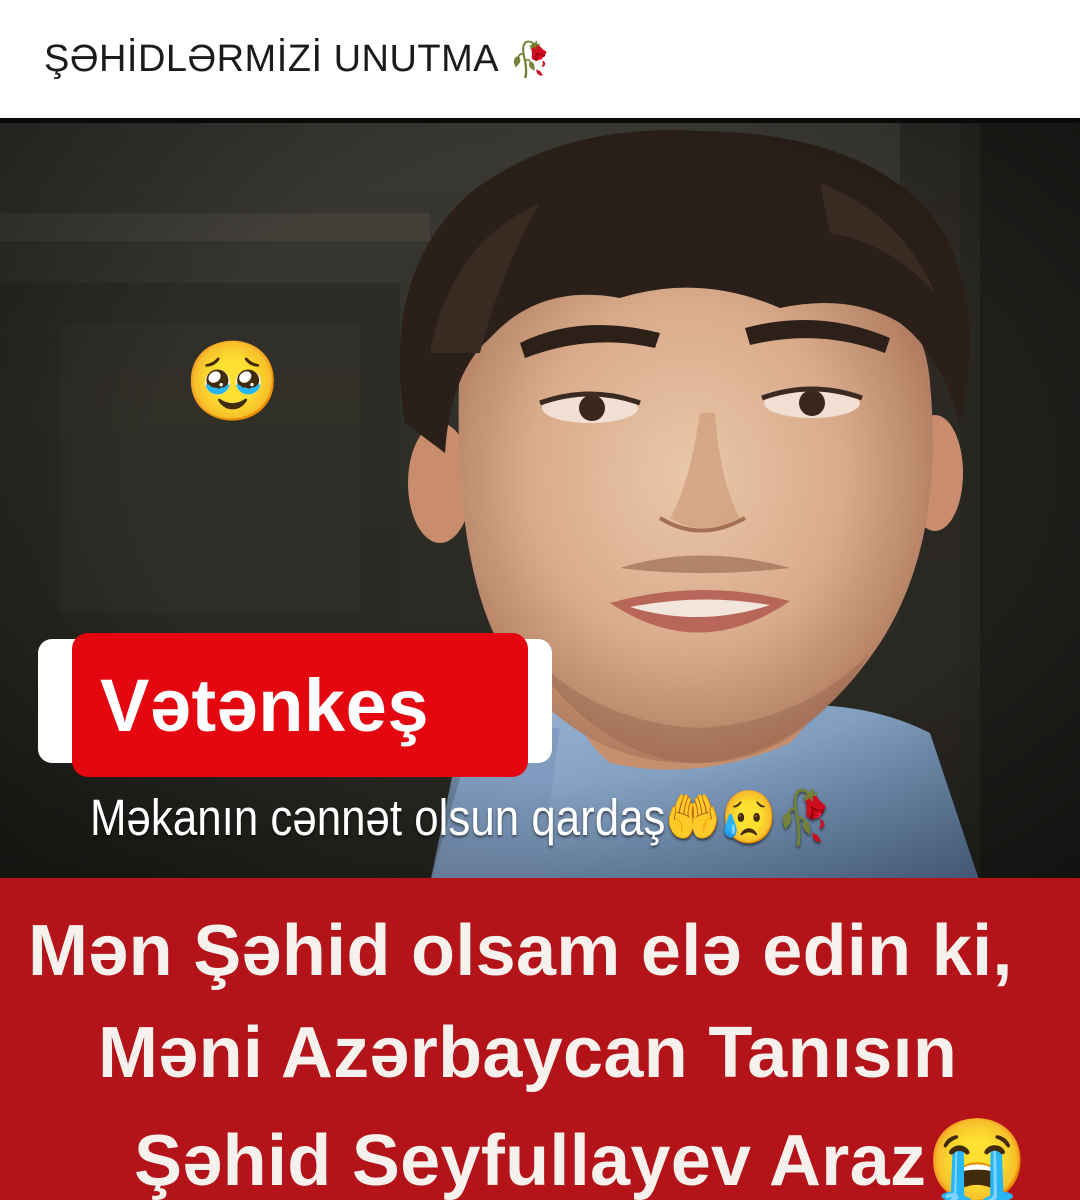 This screenshot has width=1080, height=1200. Describe the element at coordinates (530, 60) in the screenshot. I see `wilted-rose-icon: 🥀` at that location.